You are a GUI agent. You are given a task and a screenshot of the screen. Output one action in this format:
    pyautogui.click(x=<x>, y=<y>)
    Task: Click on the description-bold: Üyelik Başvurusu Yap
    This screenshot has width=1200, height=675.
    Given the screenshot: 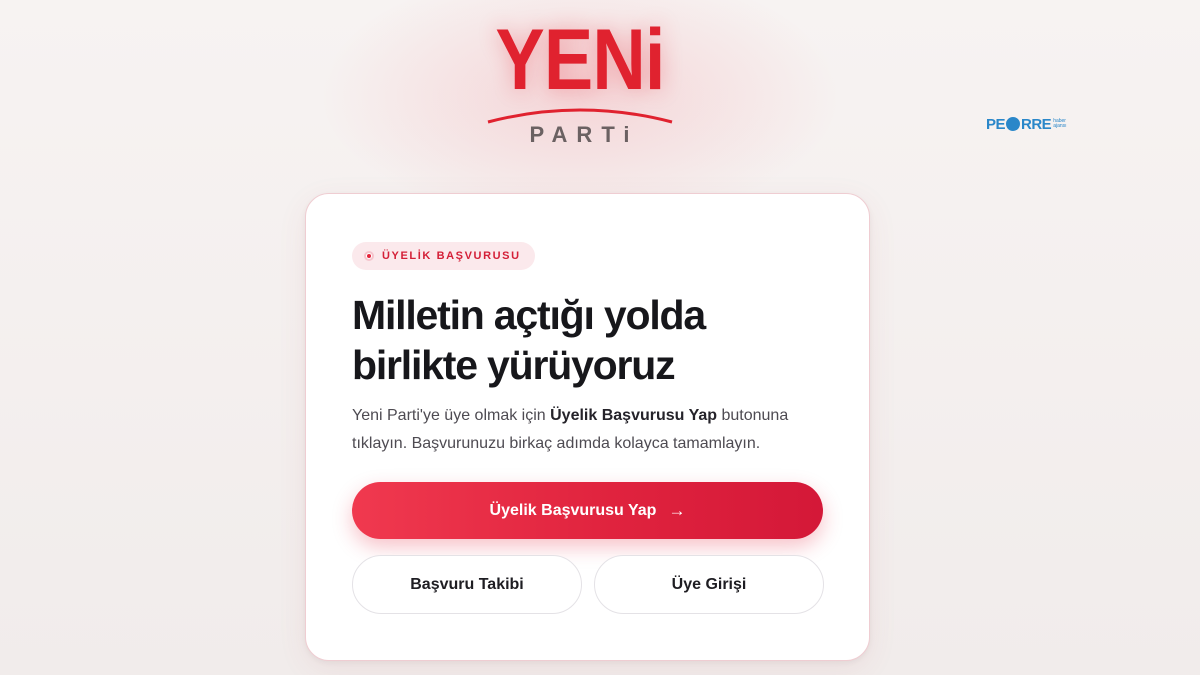 What is the action you would take?
    pyautogui.click(x=634, y=415)
    